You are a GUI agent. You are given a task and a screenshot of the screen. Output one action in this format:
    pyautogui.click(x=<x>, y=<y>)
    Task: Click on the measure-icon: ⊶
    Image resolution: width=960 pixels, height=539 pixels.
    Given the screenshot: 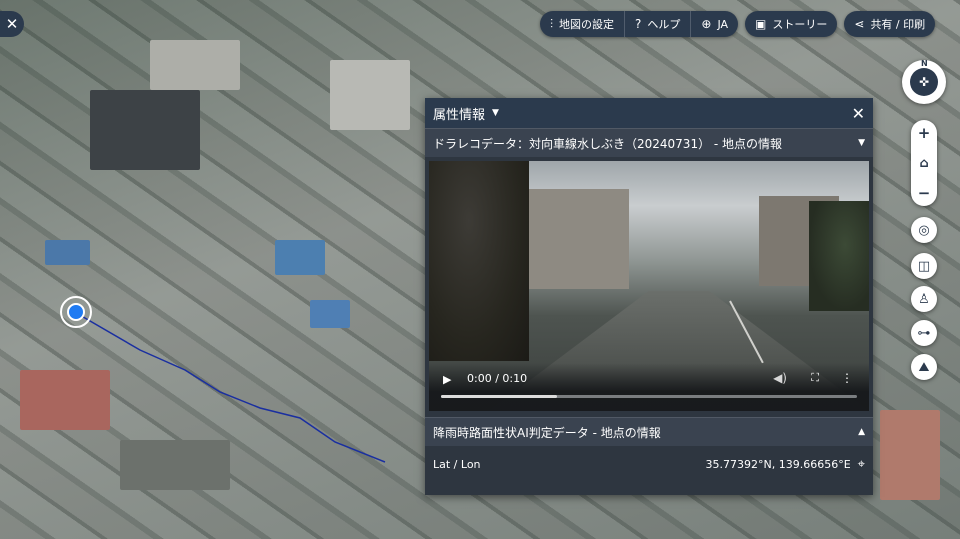 What is the action you would take?
    pyautogui.click(x=924, y=333)
    